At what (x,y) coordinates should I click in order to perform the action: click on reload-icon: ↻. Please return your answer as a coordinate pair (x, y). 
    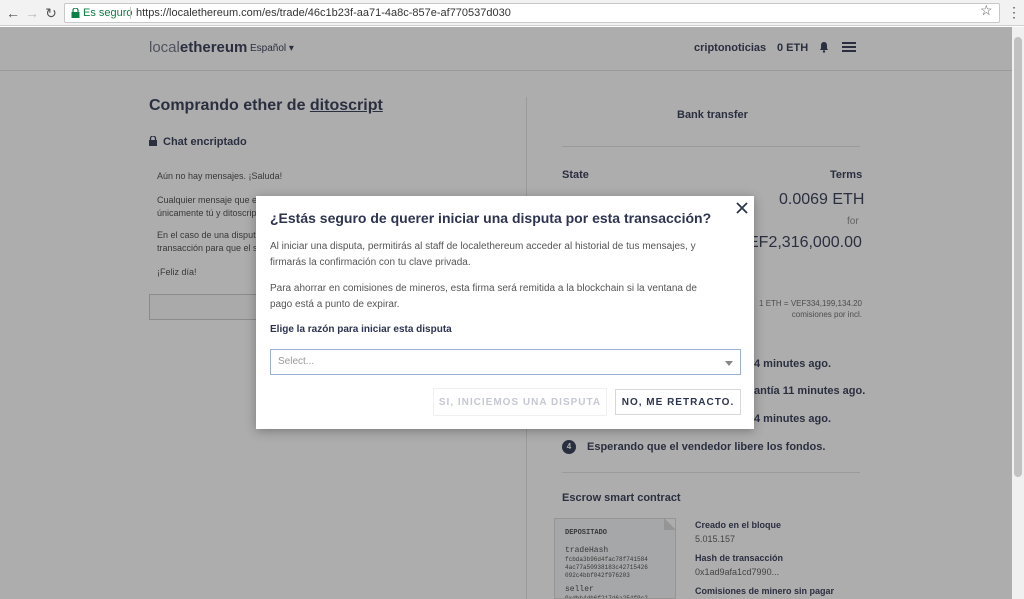
    Looking at the image, I should click on (51, 13).